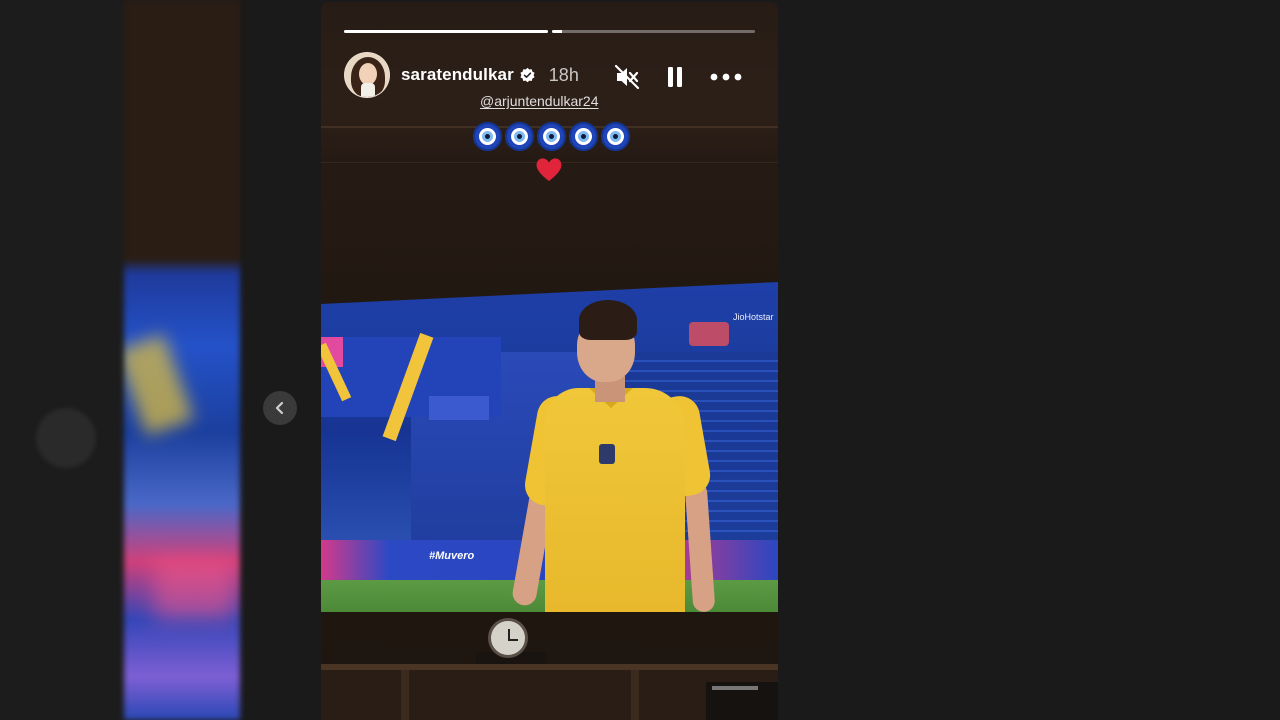 The width and height of the screenshot is (1280, 720). Describe the element at coordinates (613, 454) in the screenshot. I see `cricketer-figure` at that location.